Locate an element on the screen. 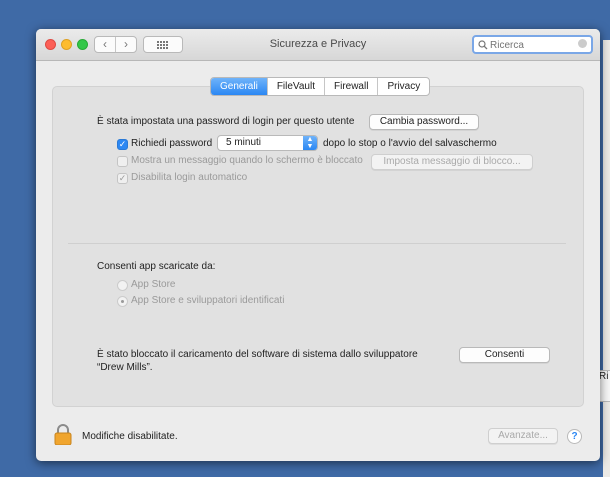  background-window-fragment-text: Ri is located at coordinates (604, 376).